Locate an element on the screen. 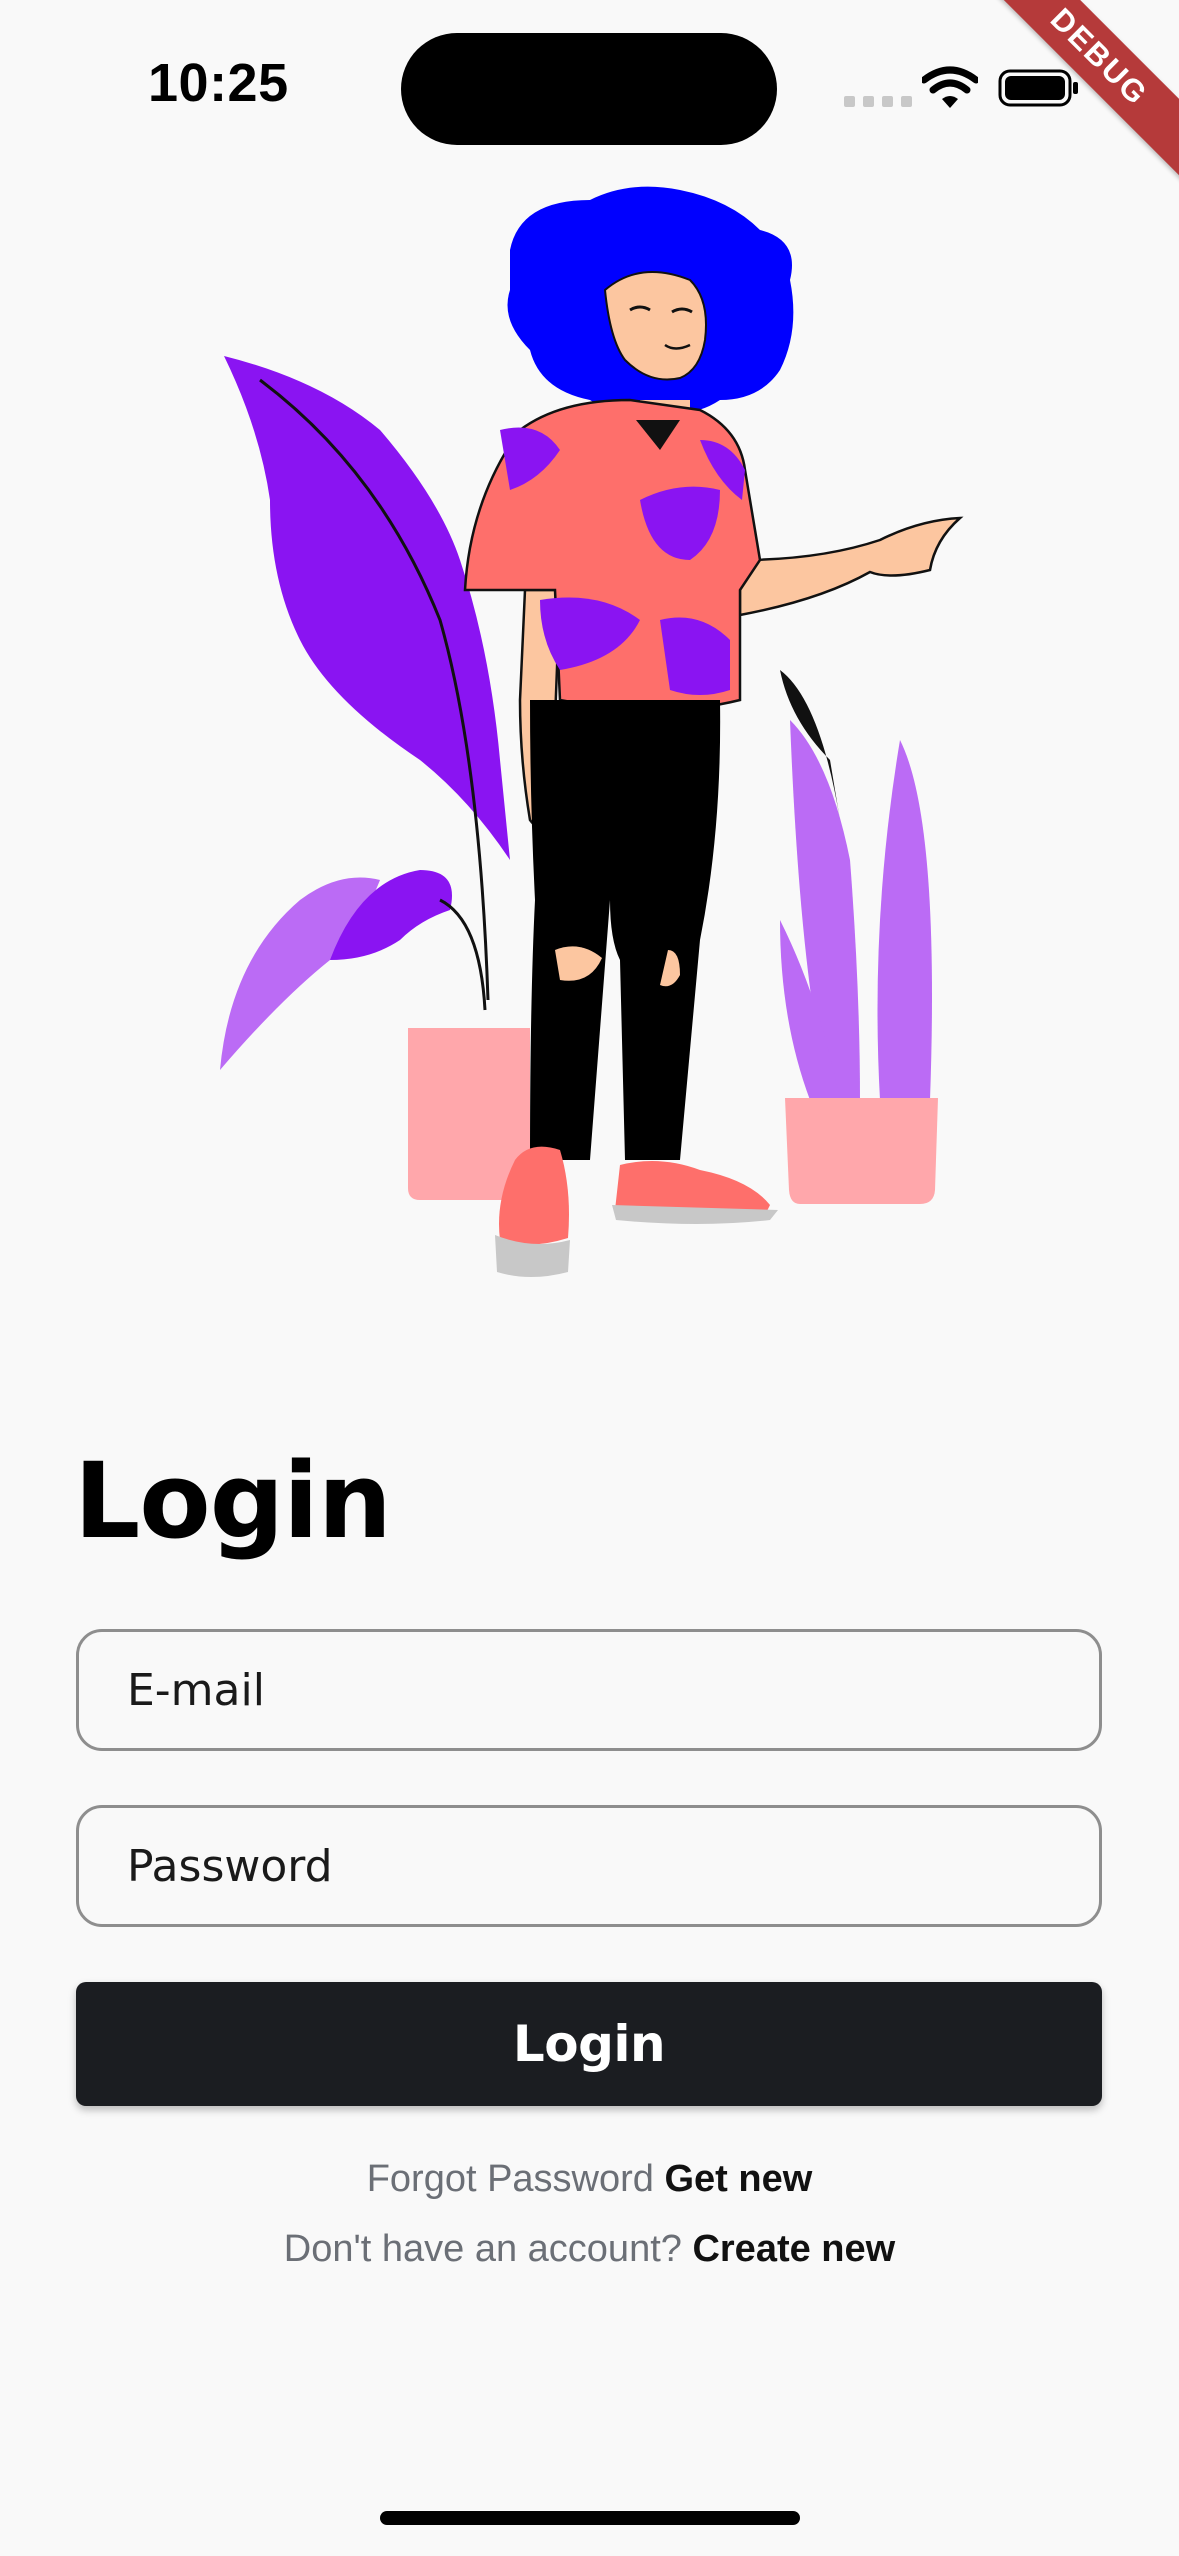  email-field is located at coordinates (589, 1690).